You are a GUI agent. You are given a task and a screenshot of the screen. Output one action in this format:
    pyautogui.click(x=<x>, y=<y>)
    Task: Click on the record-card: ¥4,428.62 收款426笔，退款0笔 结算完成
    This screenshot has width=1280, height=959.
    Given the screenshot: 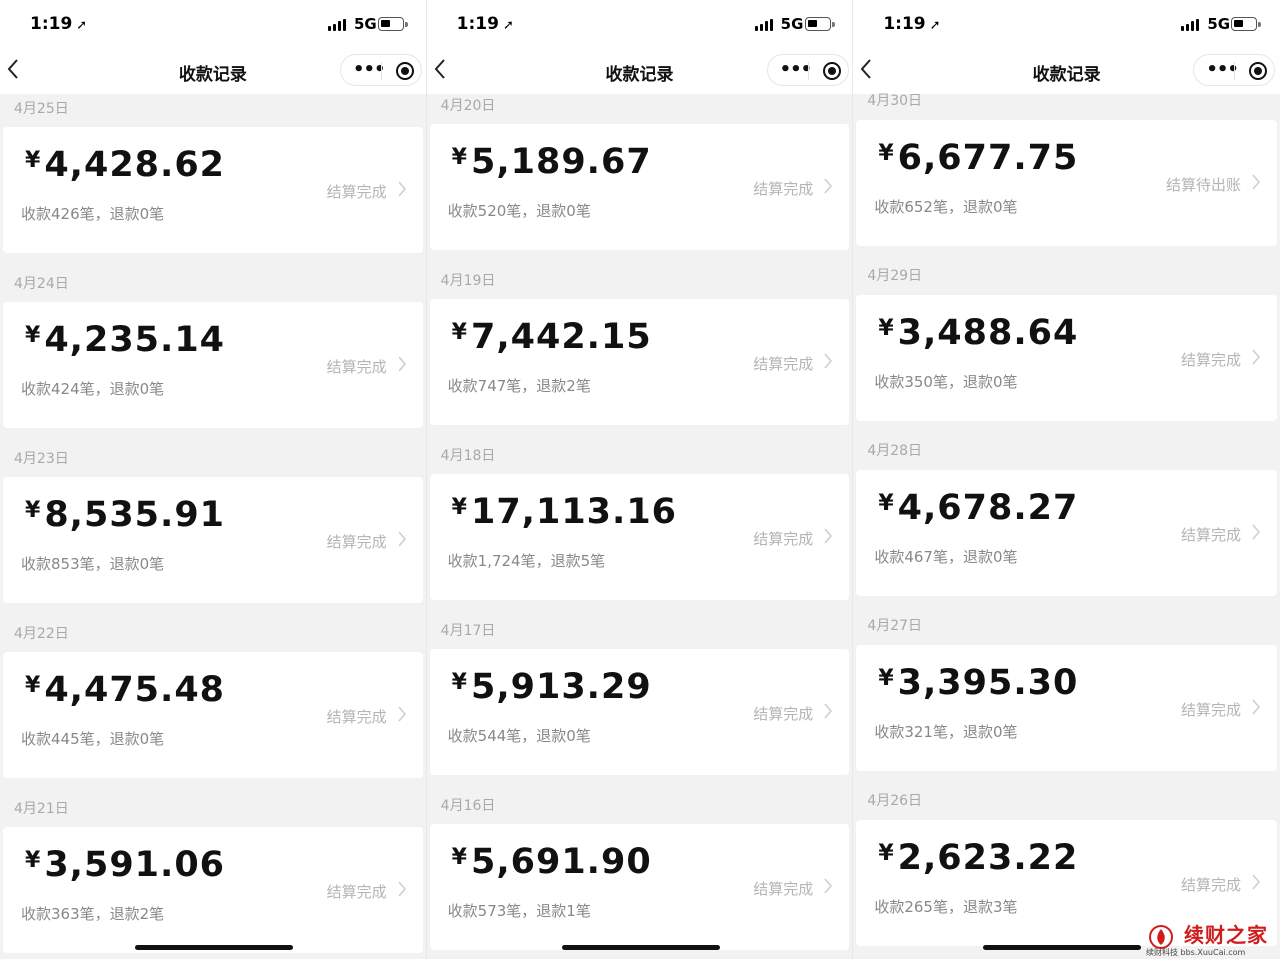 What is the action you would take?
    pyautogui.click(x=213, y=190)
    